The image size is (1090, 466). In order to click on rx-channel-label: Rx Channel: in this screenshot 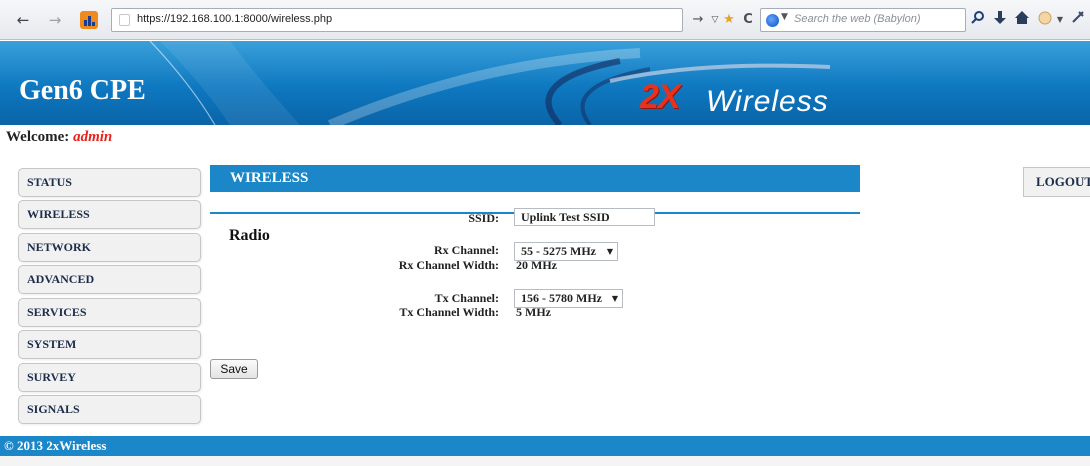, I will do `click(466, 250)`.